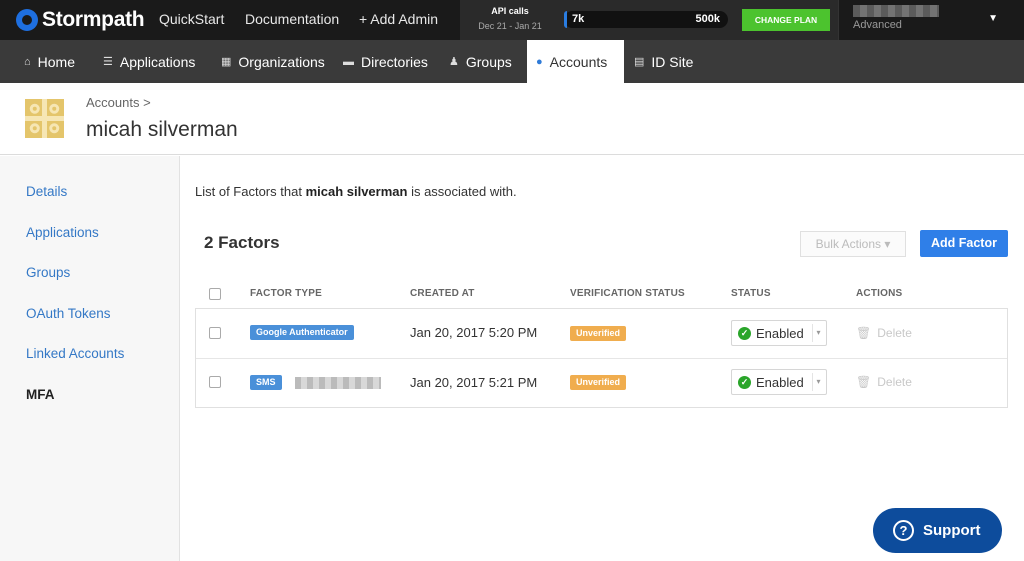 The image size is (1024, 561). What do you see at coordinates (786, 20) in the screenshot?
I see `change-plan-button: CHANGE PLAN` at bounding box center [786, 20].